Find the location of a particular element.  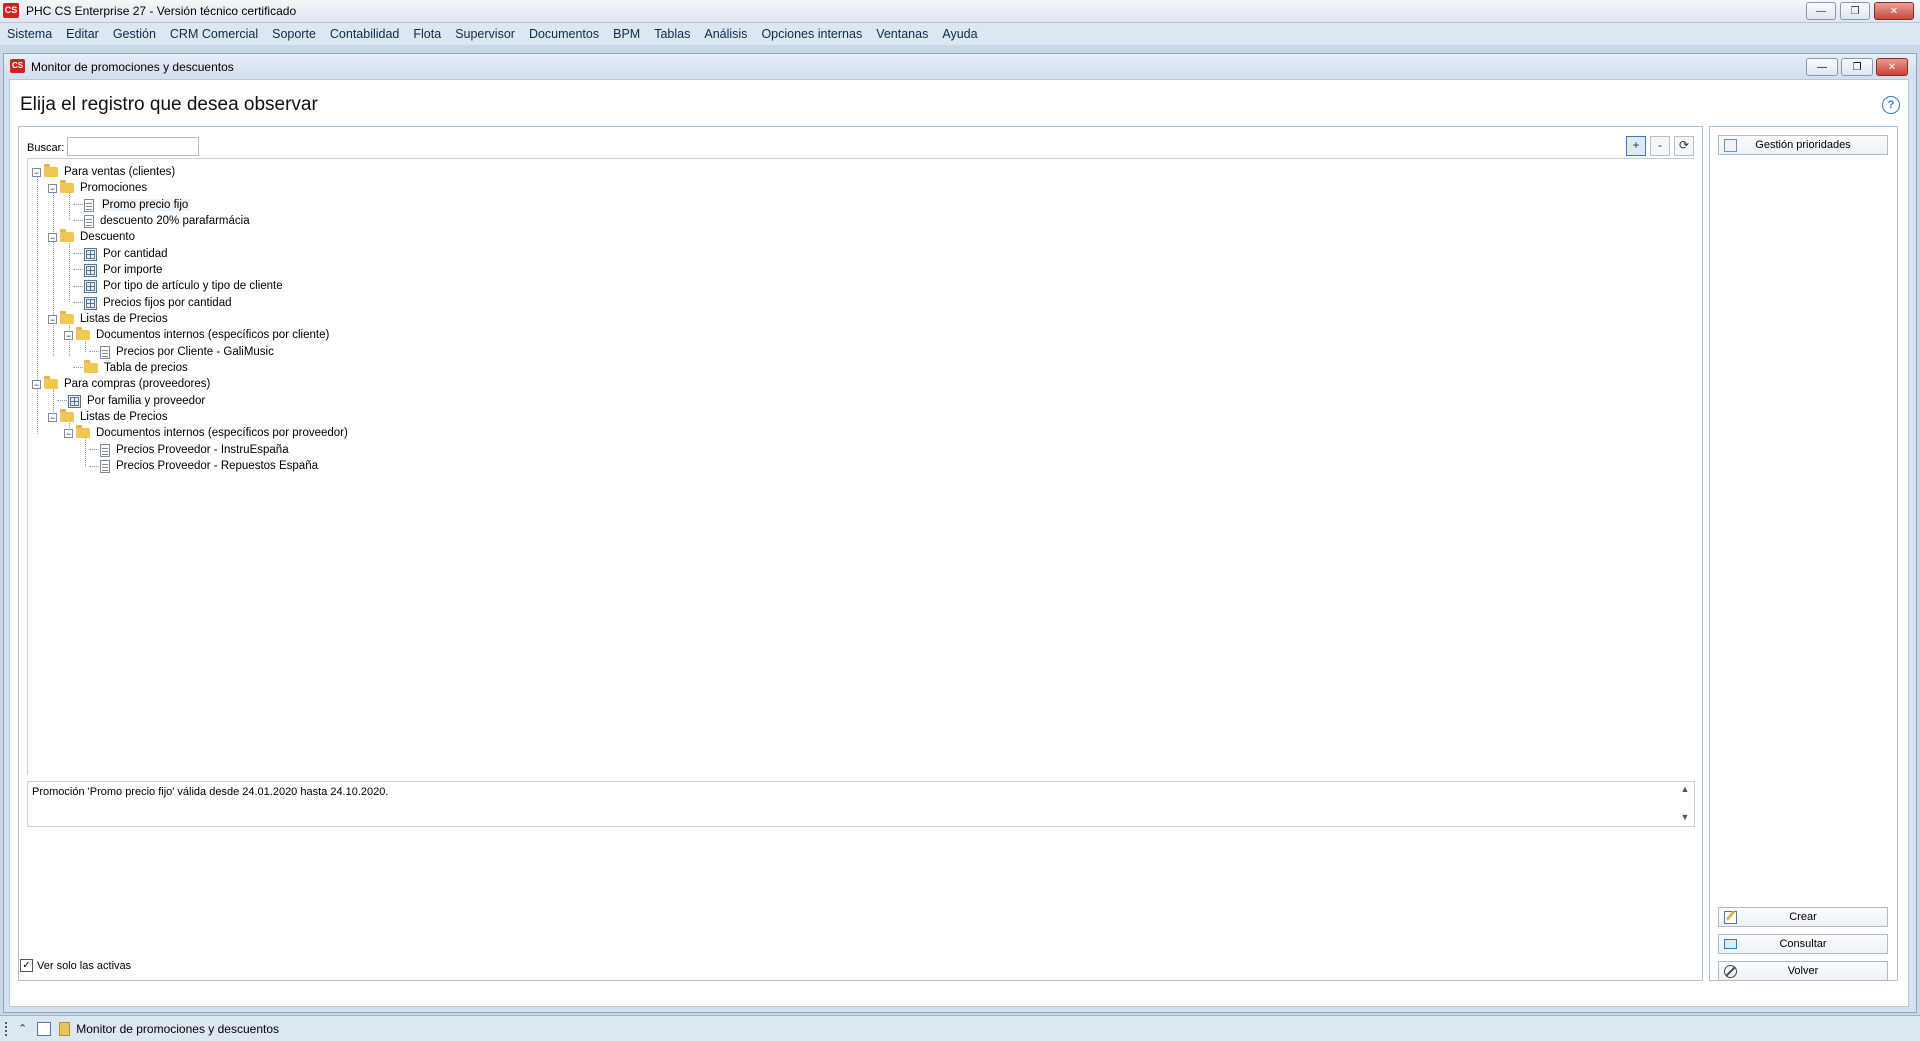

menu-crm-comercial: CRM Comercial is located at coordinates (214, 34).